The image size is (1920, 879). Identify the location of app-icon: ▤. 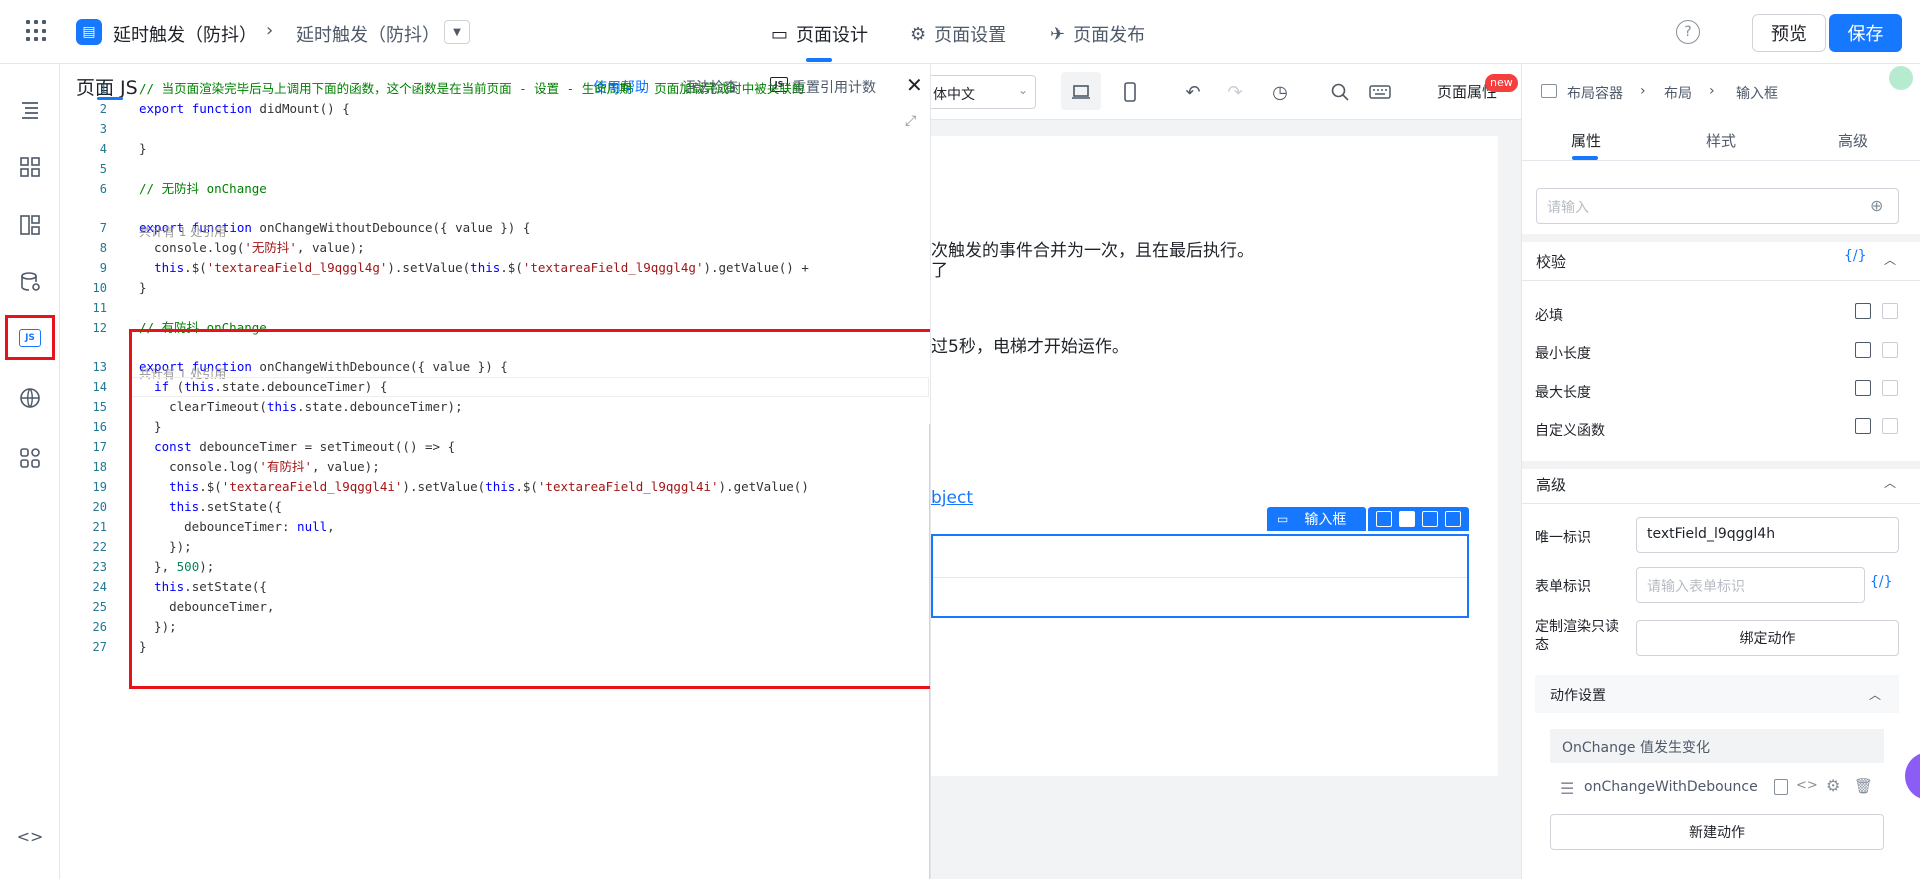
(89, 32).